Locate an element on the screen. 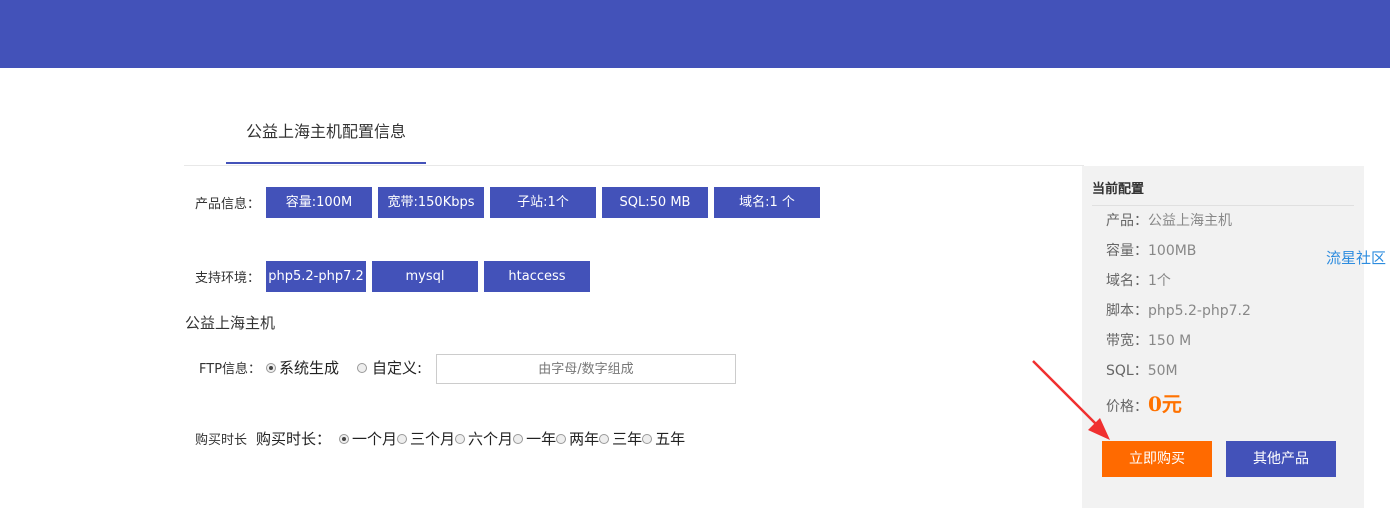 The height and width of the screenshot is (514, 1390). spec-value: 公益上海主机 is located at coordinates (1190, 221).